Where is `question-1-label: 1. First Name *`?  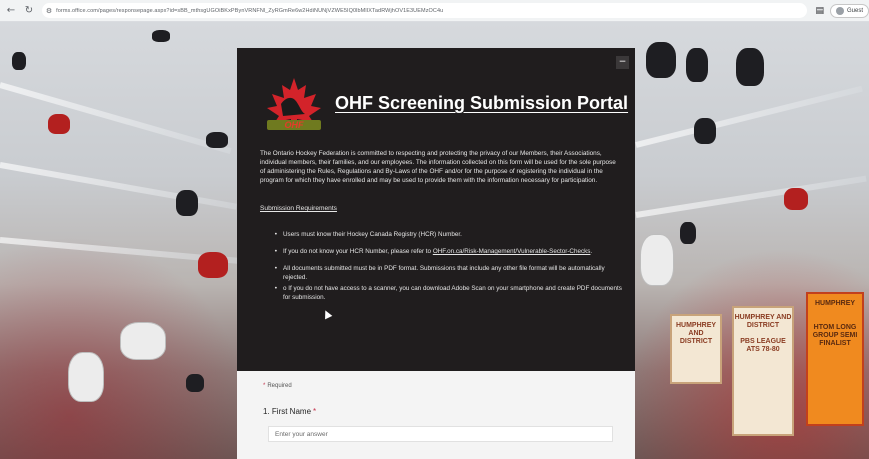
question-1-label: 1. First Name * is located at coordinates (289, 411).